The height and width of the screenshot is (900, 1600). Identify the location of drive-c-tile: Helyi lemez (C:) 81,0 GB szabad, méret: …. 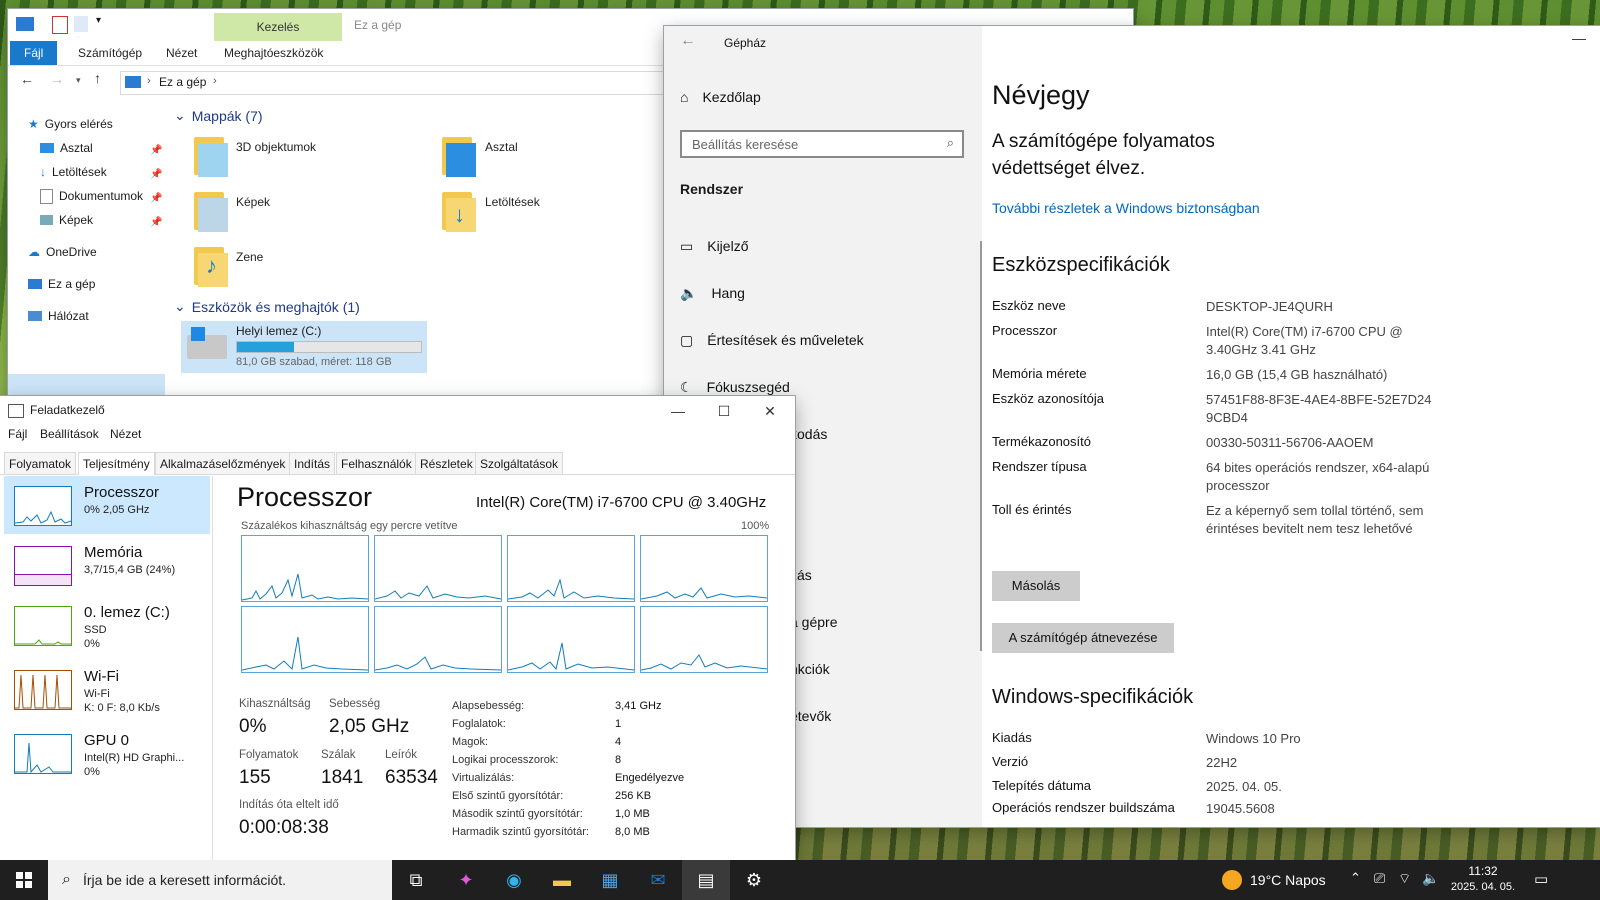
(304, 347).